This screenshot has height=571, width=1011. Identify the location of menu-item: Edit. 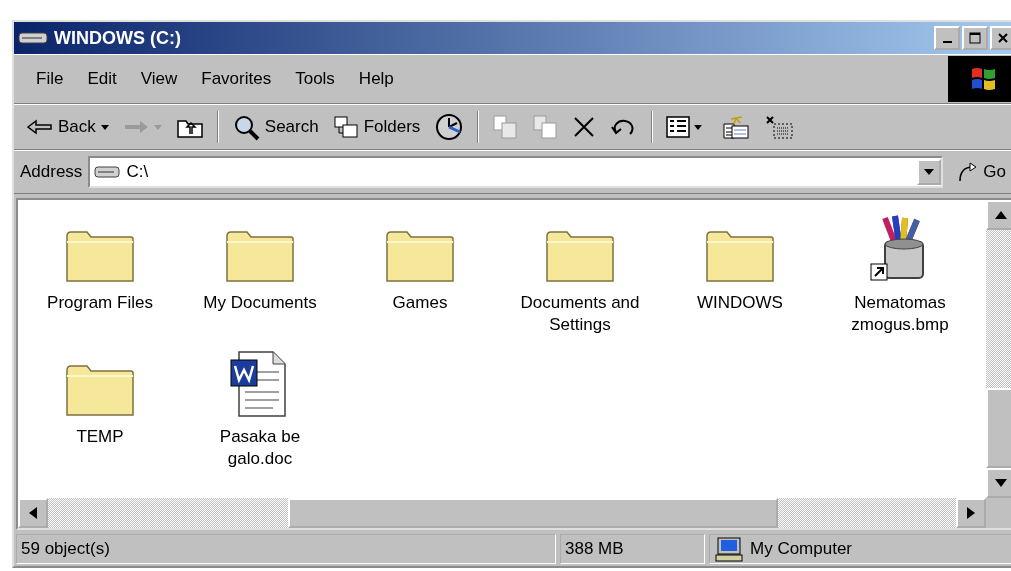
(102, 79).